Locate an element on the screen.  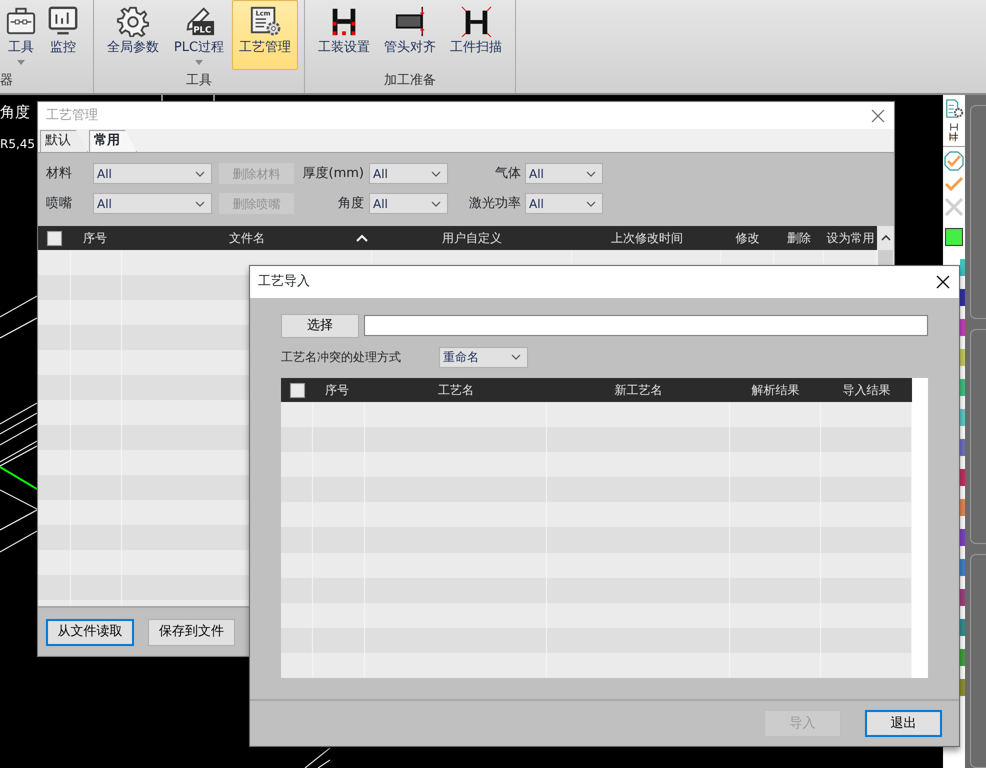
header-cell: 修改 is located at coordinates (747, 238).